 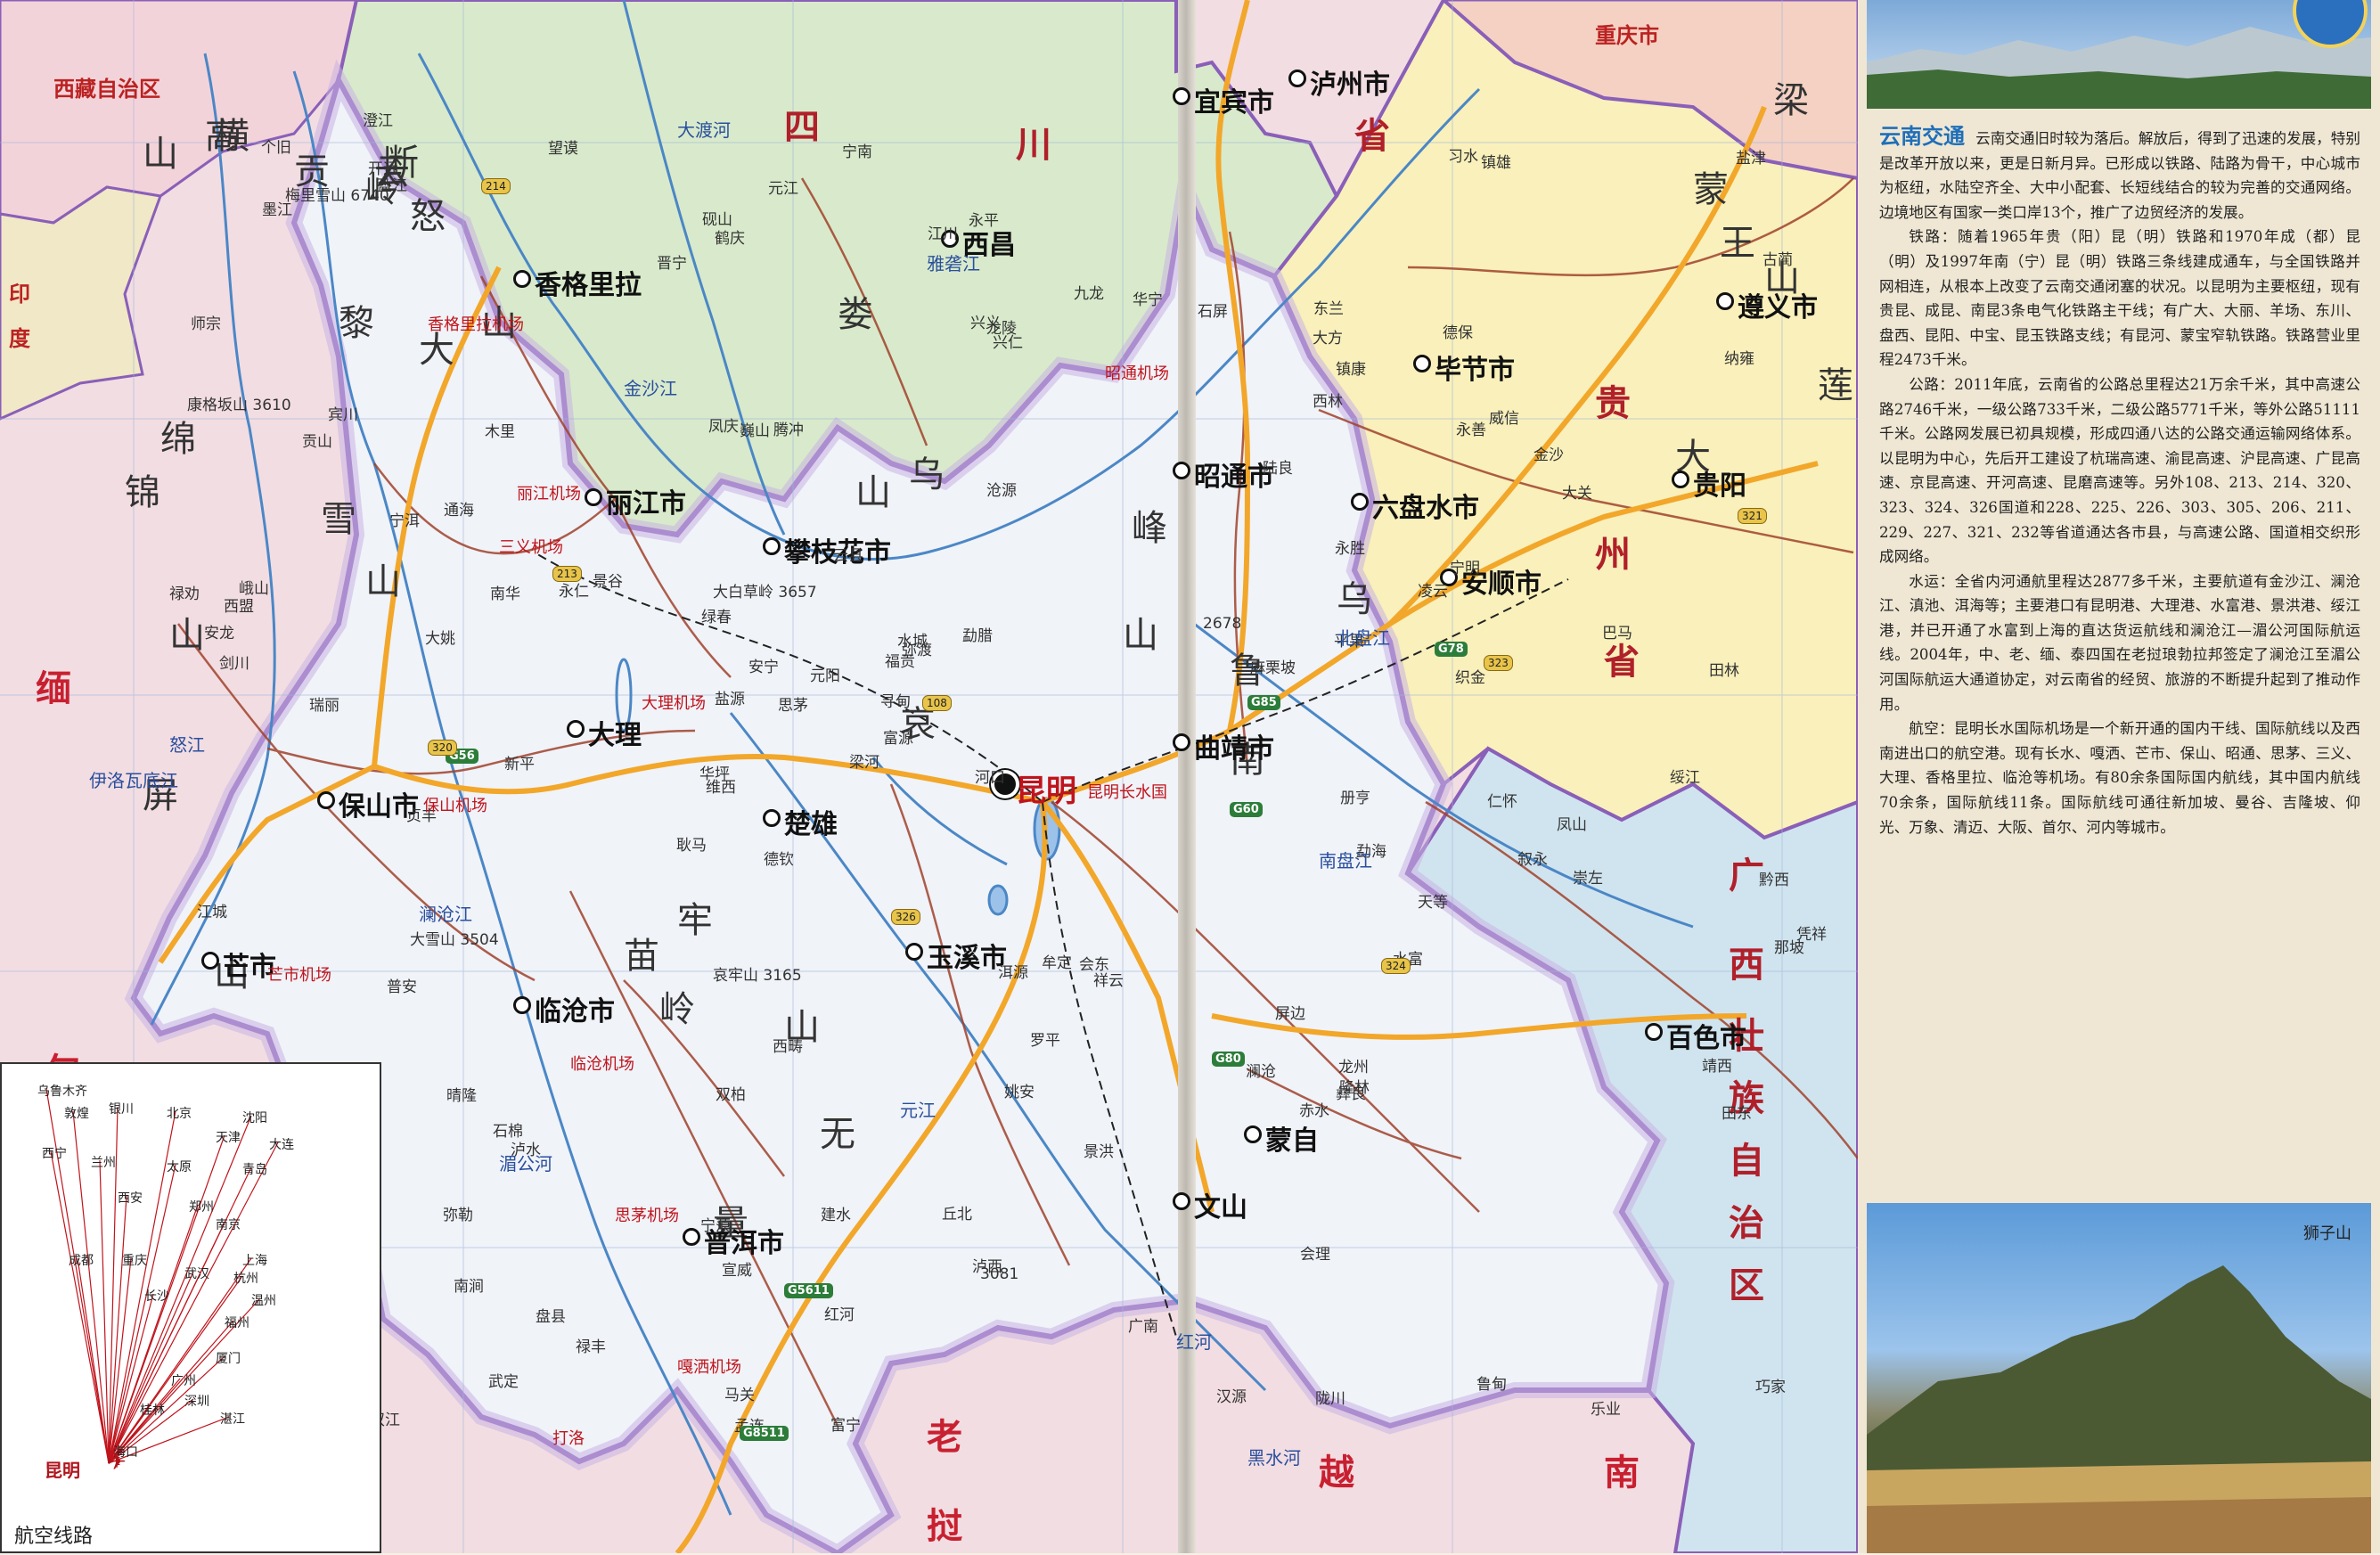 What do you see at coordinates (1094, 965) in the screenshot?
I see `town-label: 会东` at bounding box center [1094, 965].